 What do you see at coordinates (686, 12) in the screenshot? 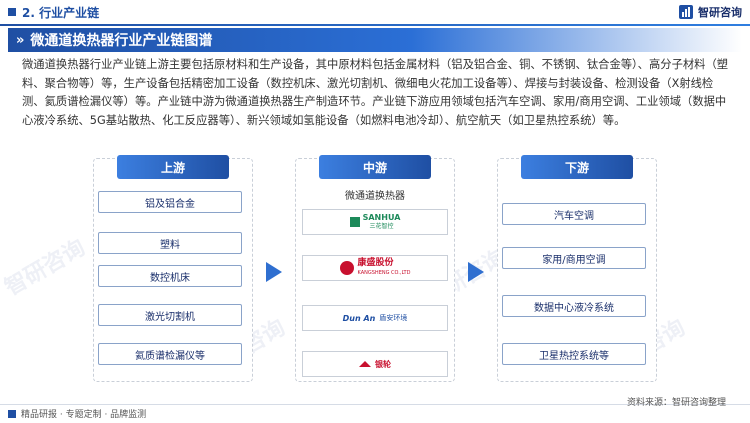
I see `brand-logo-icon` at bounding box center [686, 12].